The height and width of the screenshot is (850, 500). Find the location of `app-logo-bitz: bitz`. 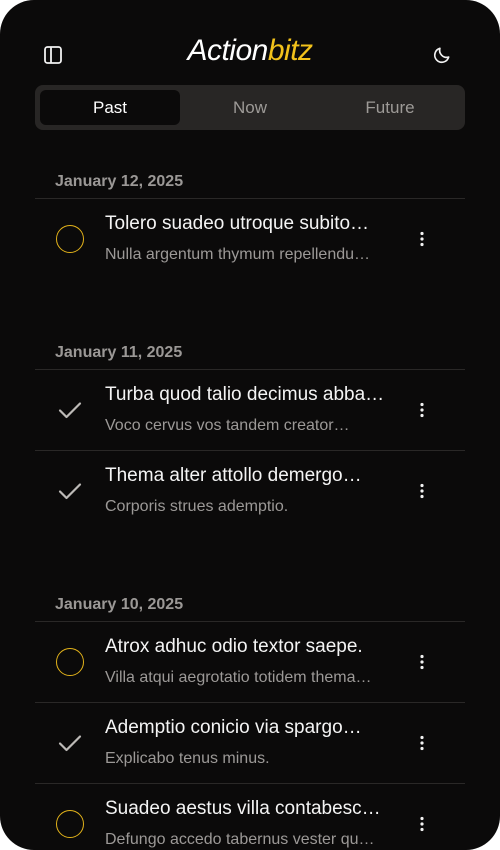

app-logo-bitz: bitz is located at coordinates (290, 50).